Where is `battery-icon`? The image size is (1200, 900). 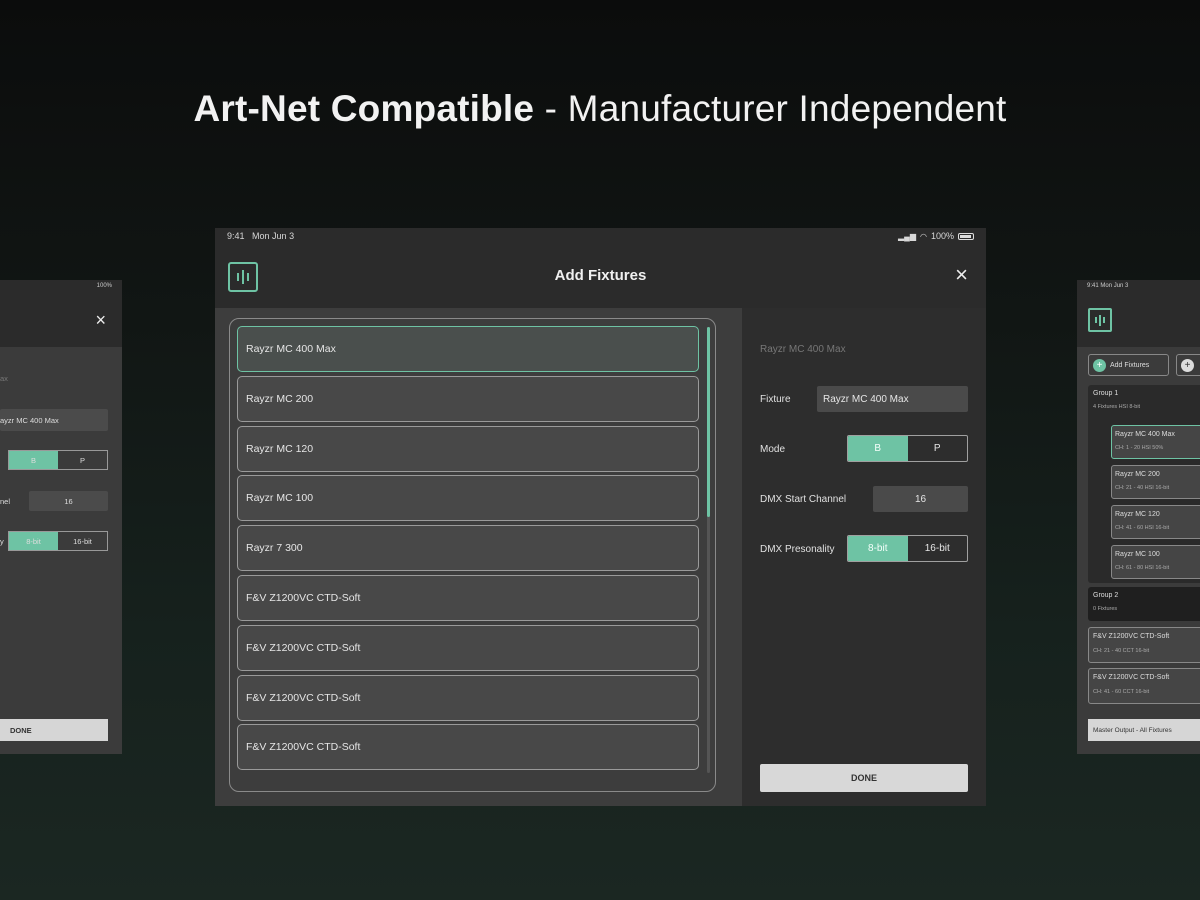 battery-icon is located at coordinates (966, 236).